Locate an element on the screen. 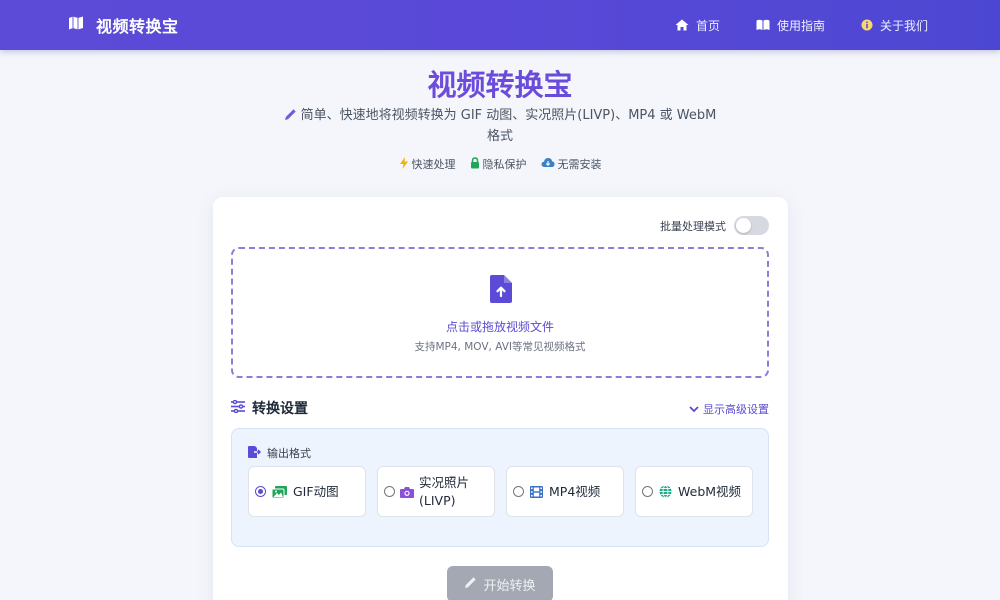 Image resolution: width=1000 pixels, height=600 pixels. advanced-settings-label: 显示高级设置 is located at coordinates (736, 409).